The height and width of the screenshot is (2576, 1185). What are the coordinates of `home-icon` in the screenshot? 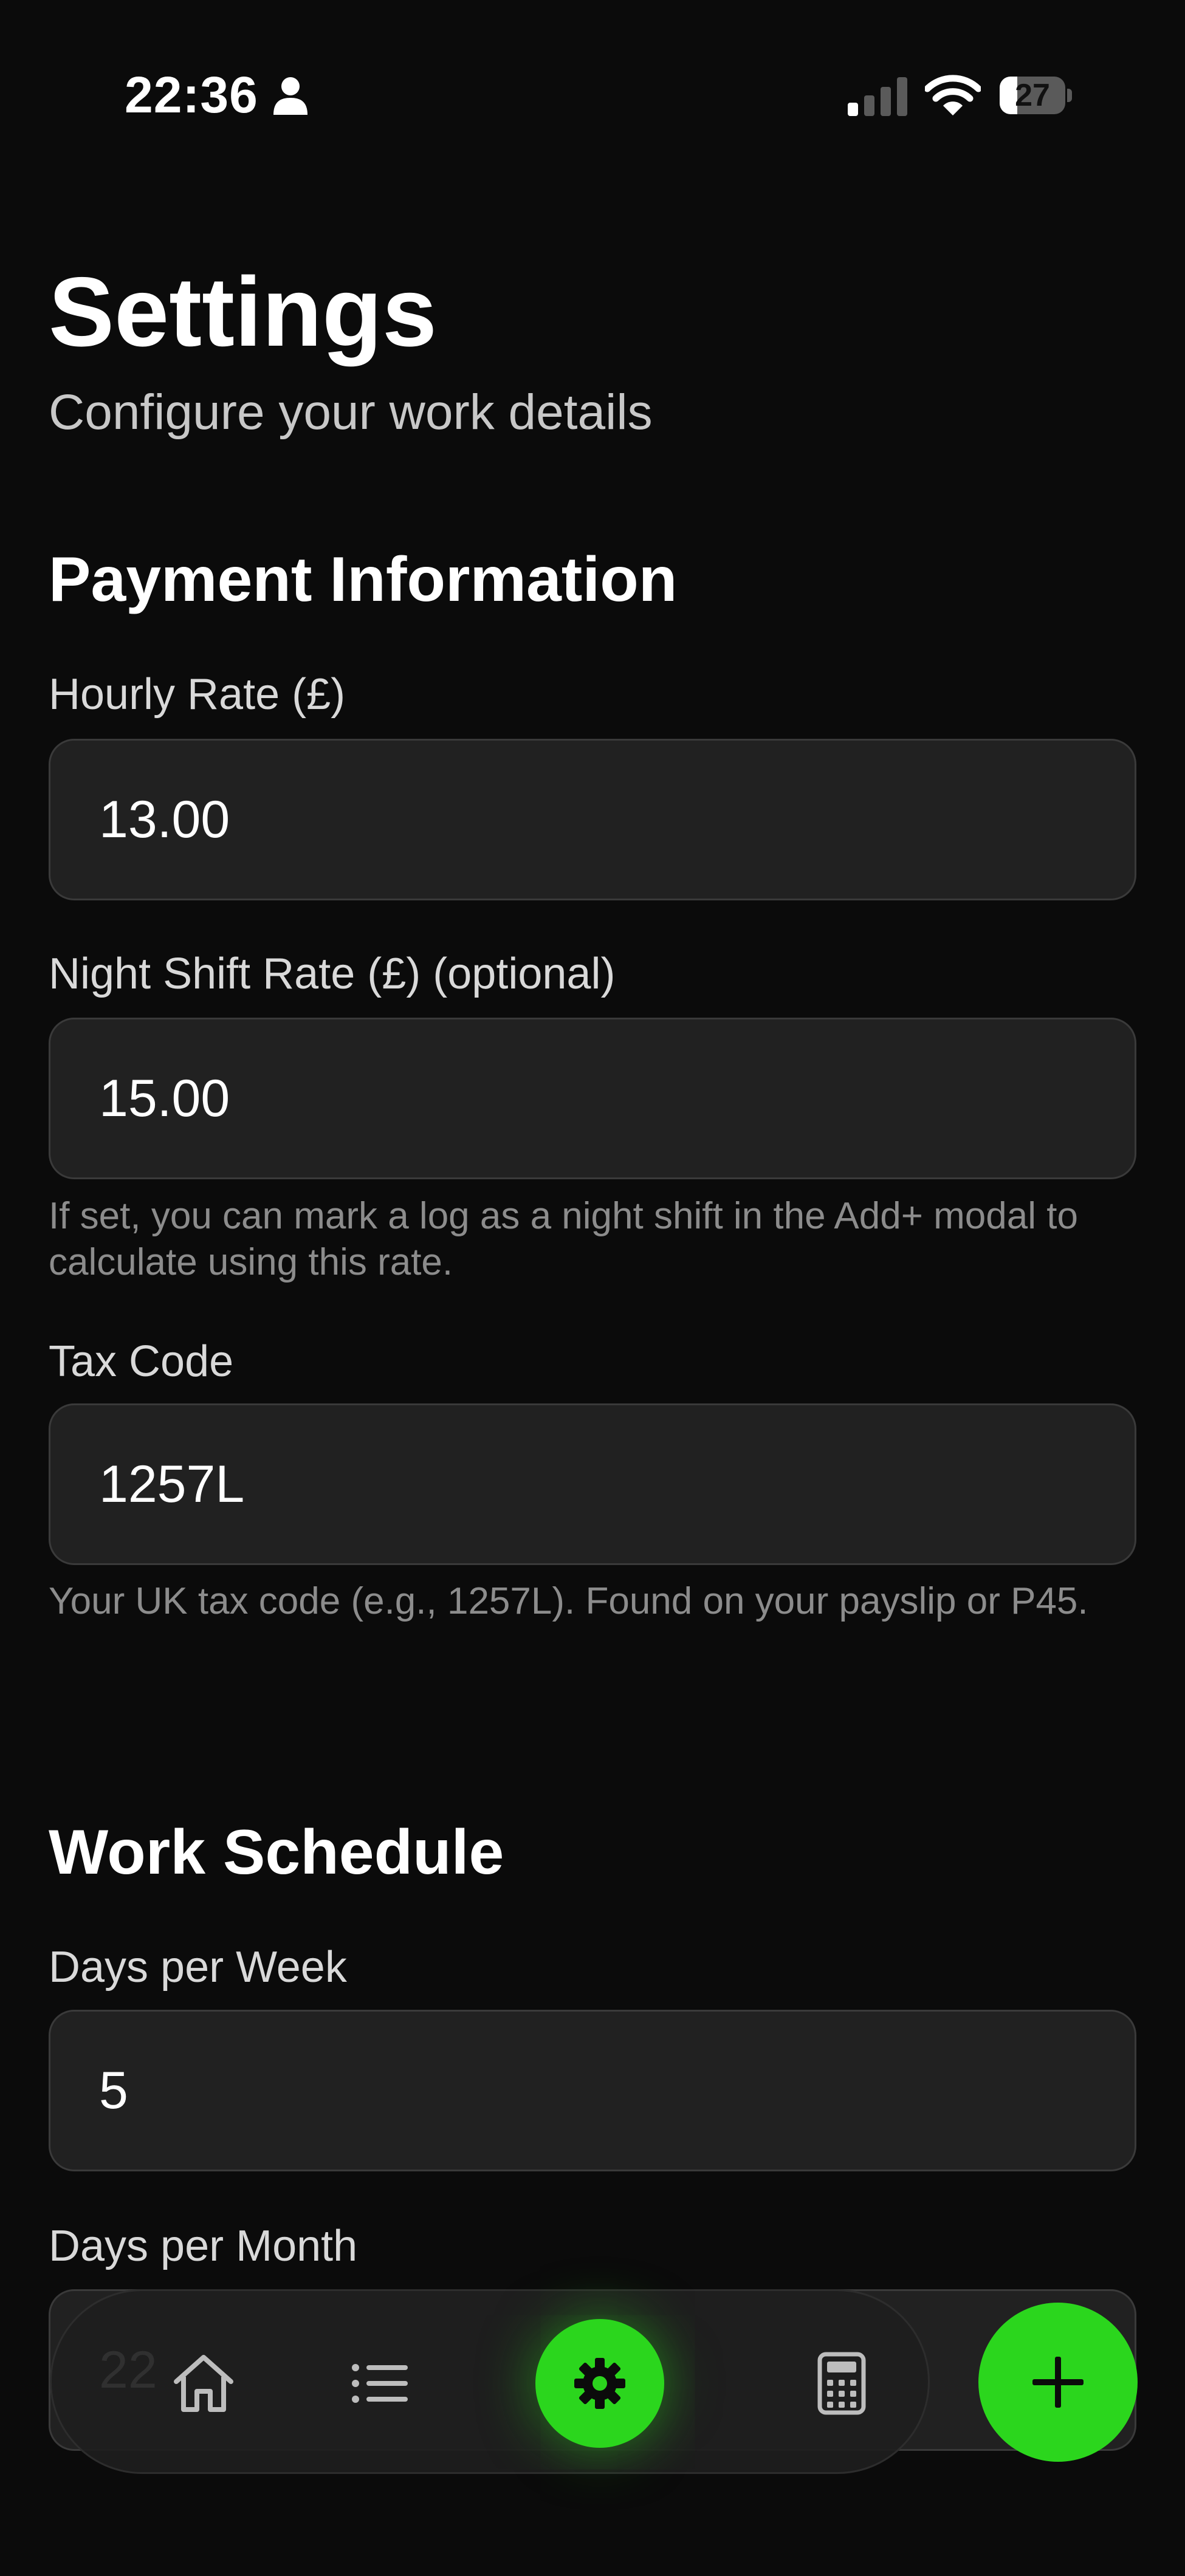 It's located at (203, 2383).